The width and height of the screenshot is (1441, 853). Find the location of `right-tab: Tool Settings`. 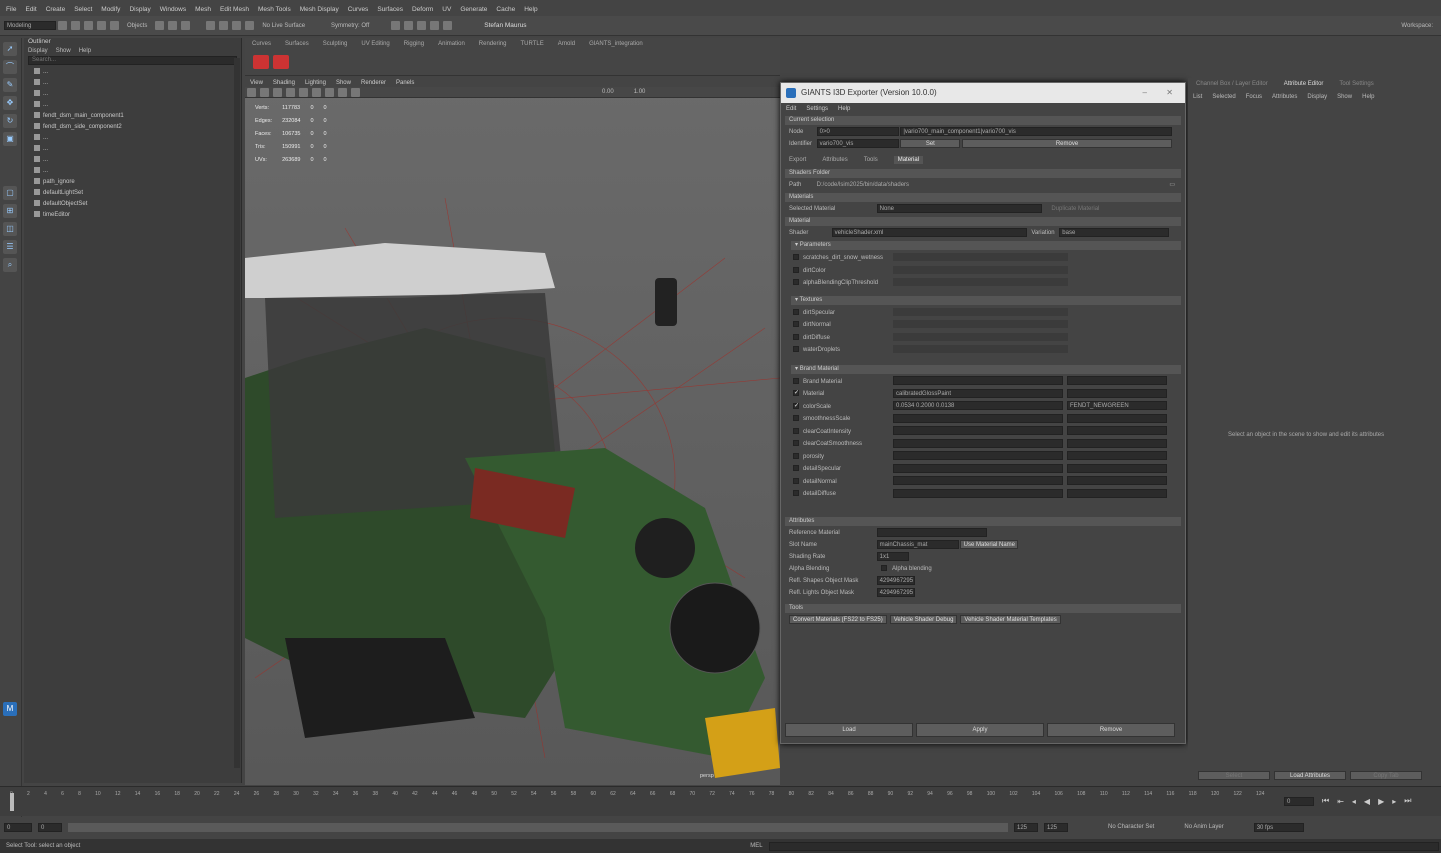

right-tab: Tool Settings is located at coordinates (1356, 84).